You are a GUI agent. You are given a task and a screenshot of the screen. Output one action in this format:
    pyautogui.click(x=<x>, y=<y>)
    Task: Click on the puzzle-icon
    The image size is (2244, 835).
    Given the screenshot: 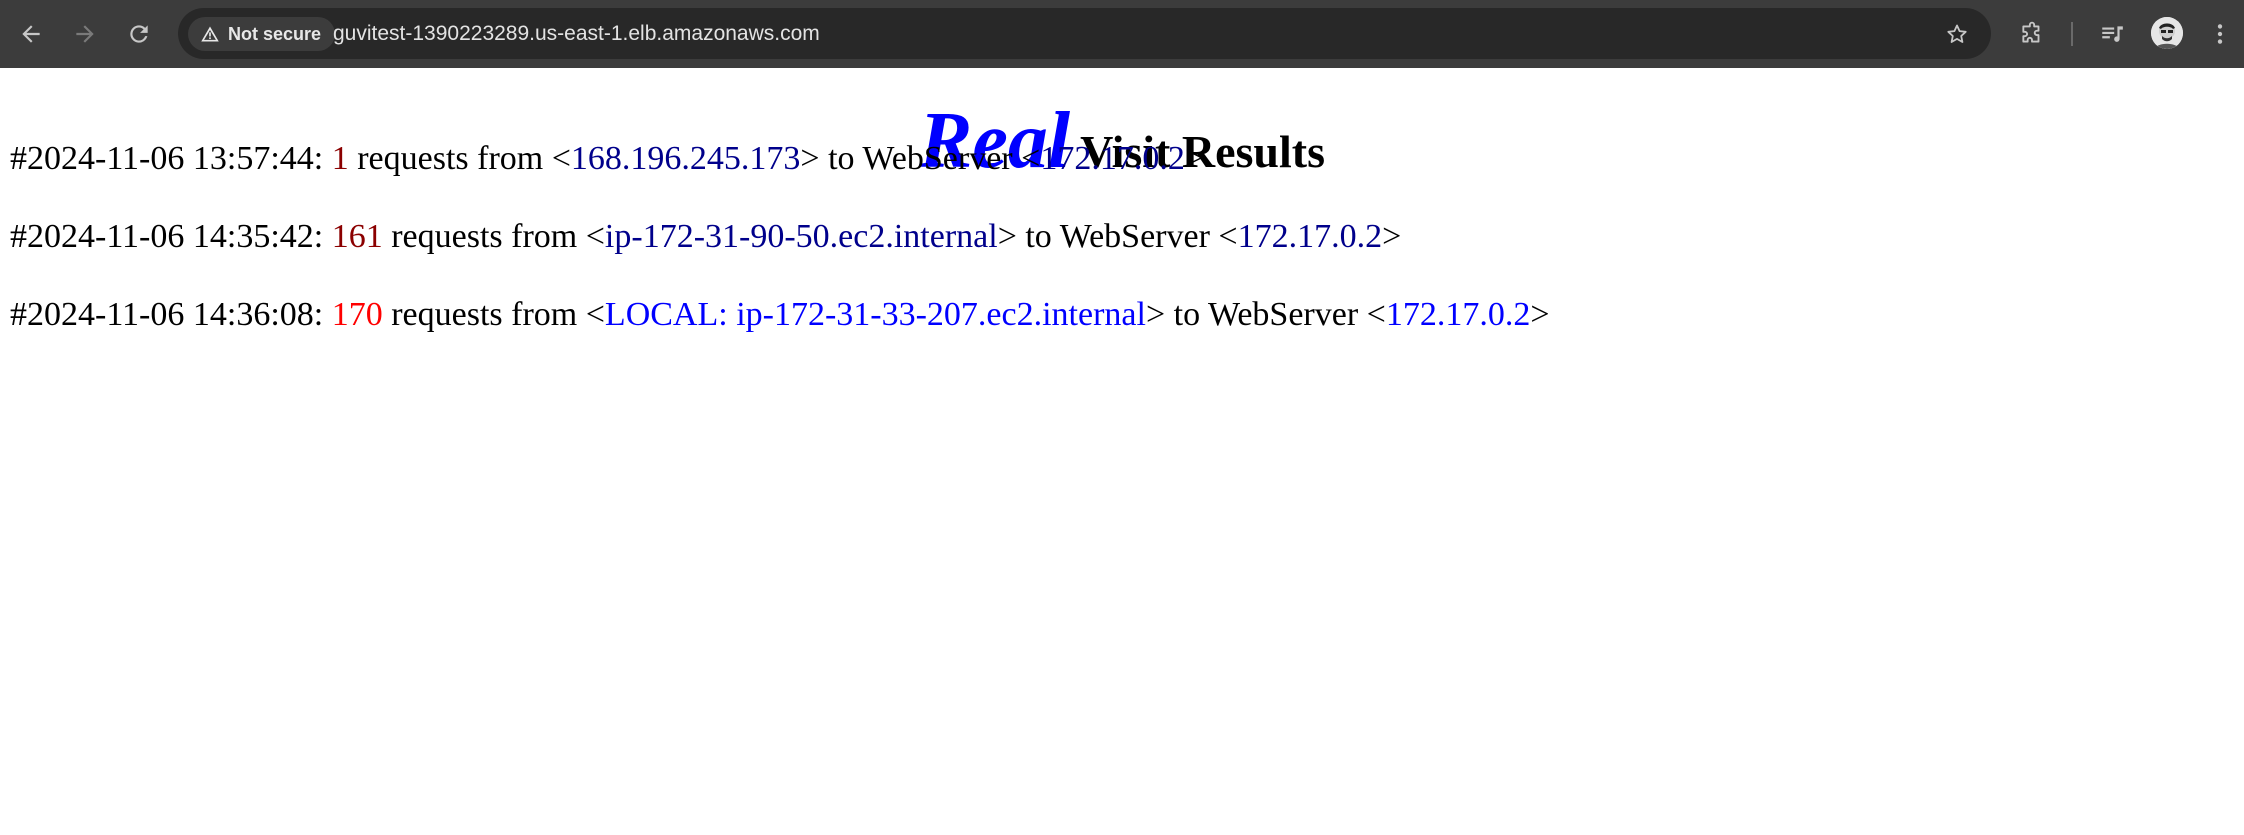 What is the action you would take?
    pyautogui.click(x=2031, y=32)
    